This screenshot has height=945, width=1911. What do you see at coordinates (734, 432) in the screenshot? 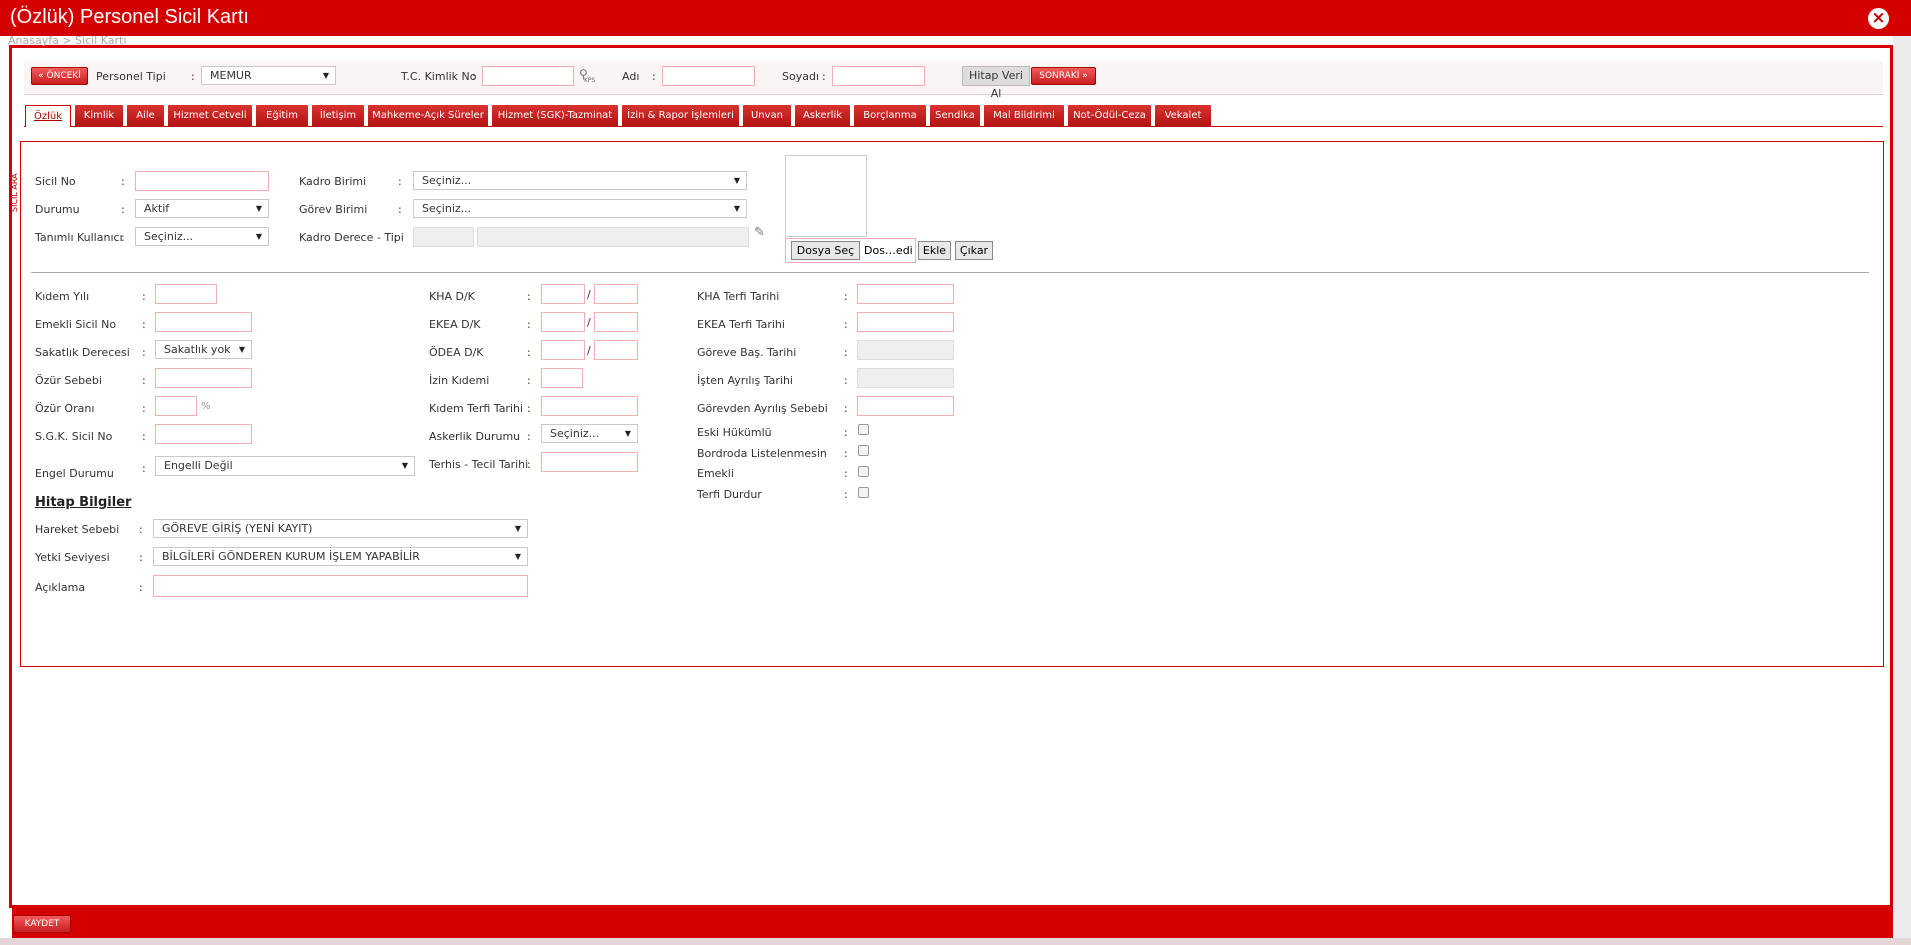
I see `eski-hukumlu-label: Eski Hükümlü` at bounding box center [734, 432].